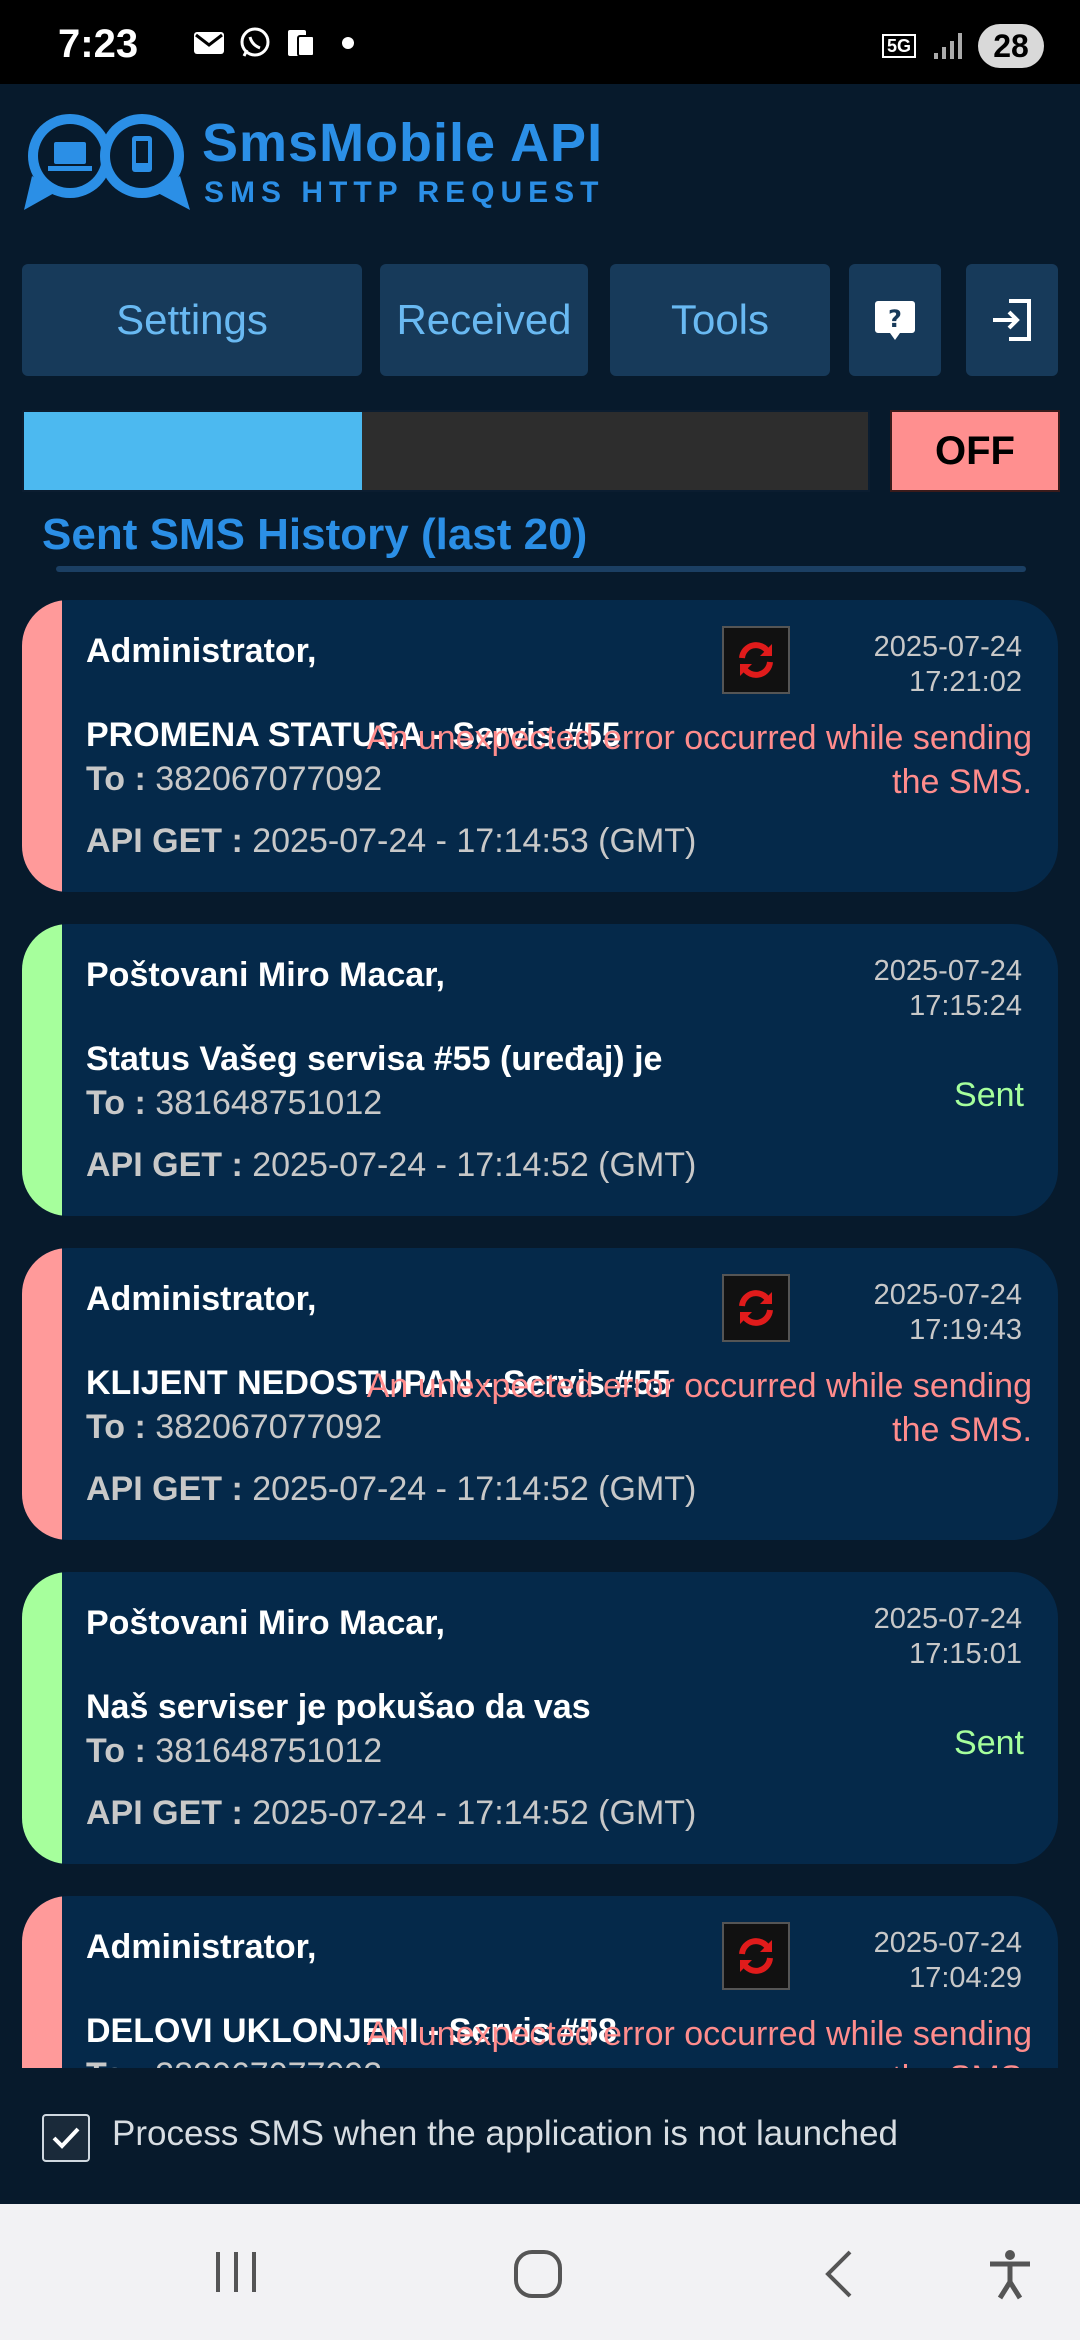  What do you see at coordinates (209, 43) in the screenshot?
I see `mail-icon` at bounding box center [209, 43].